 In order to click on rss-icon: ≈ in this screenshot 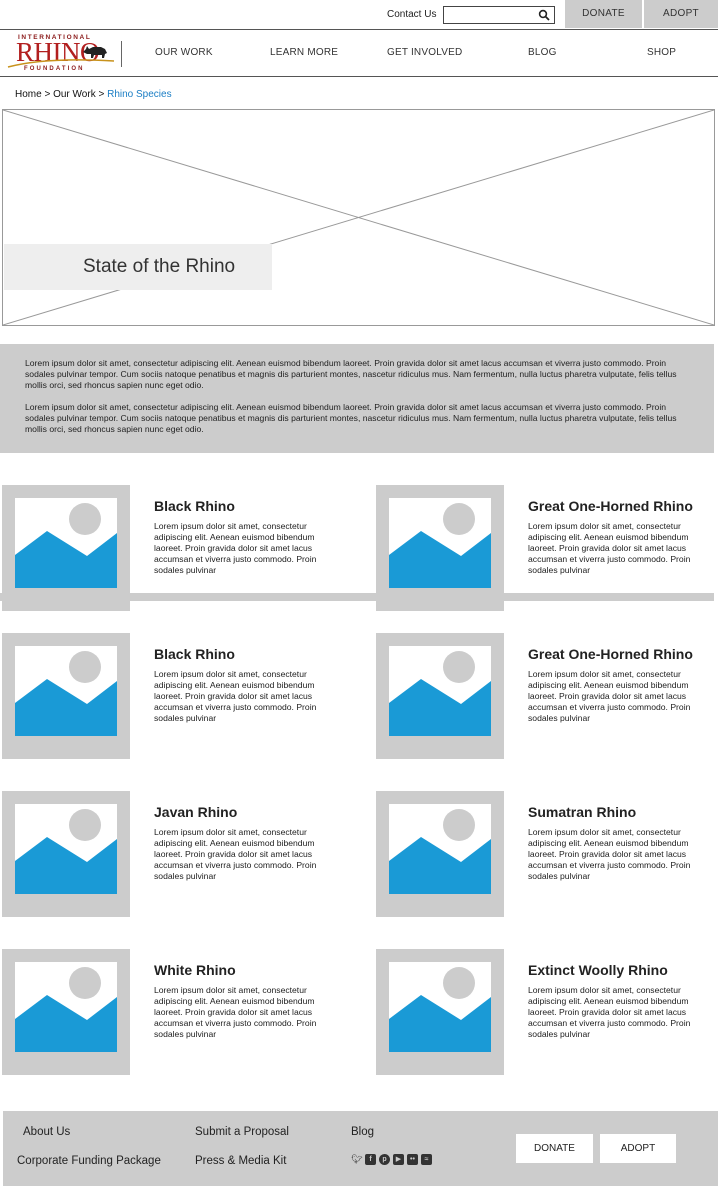, I will do `click(426, 1159)`.